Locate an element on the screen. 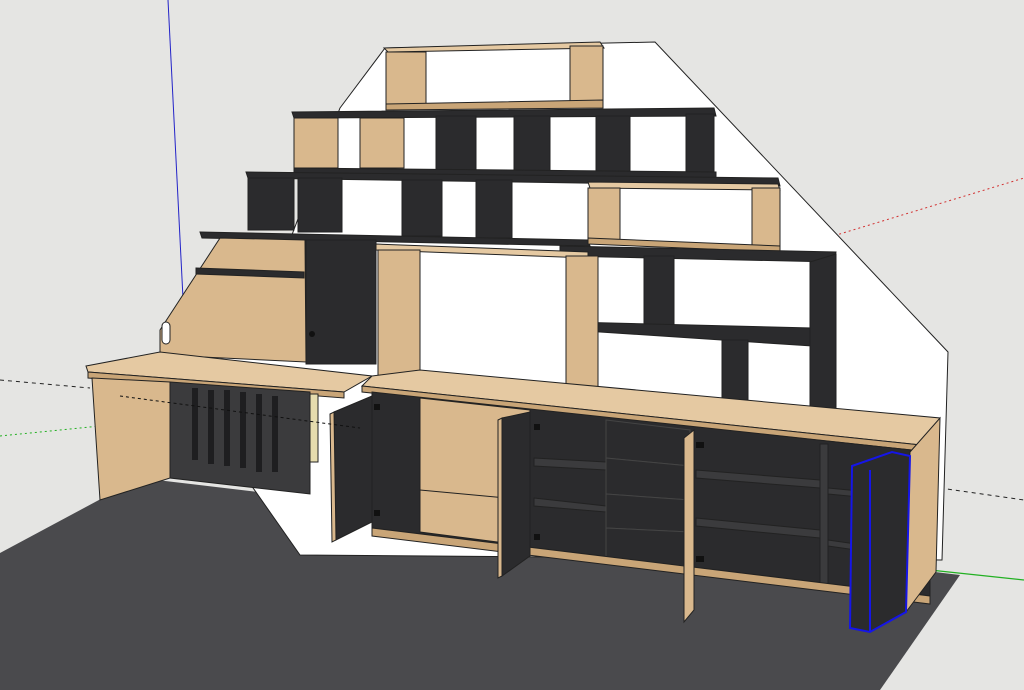 The width and height of the screenshot is (1024, 690). black-guide-left is located at coordinates (45, 384).